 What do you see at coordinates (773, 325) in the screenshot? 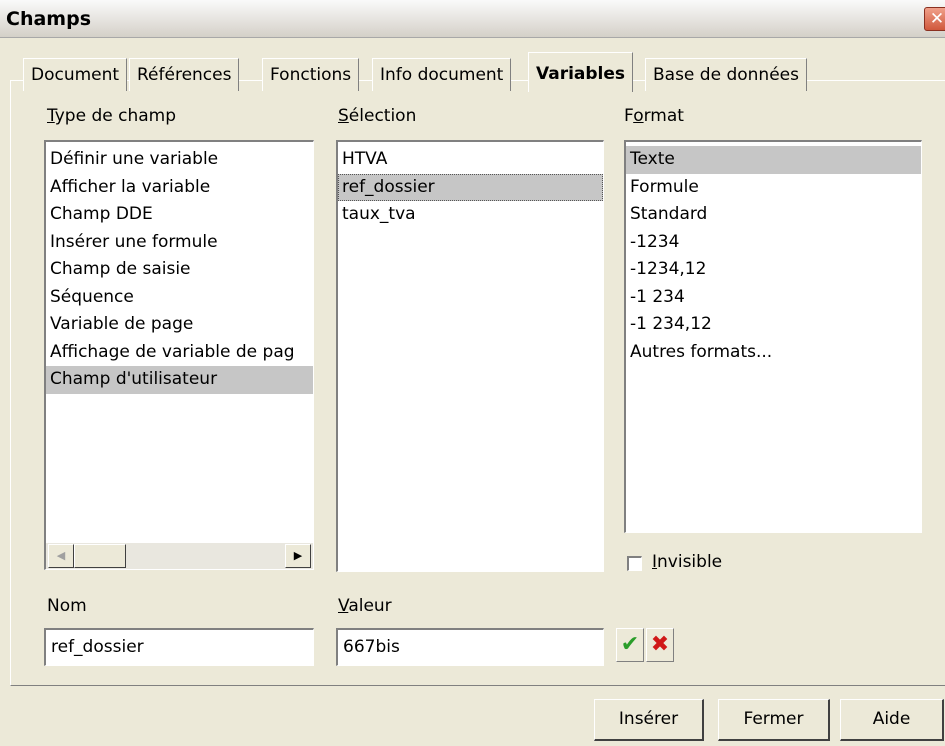
I see `list-item: -1 234,12` at bounding box center [773, 325].